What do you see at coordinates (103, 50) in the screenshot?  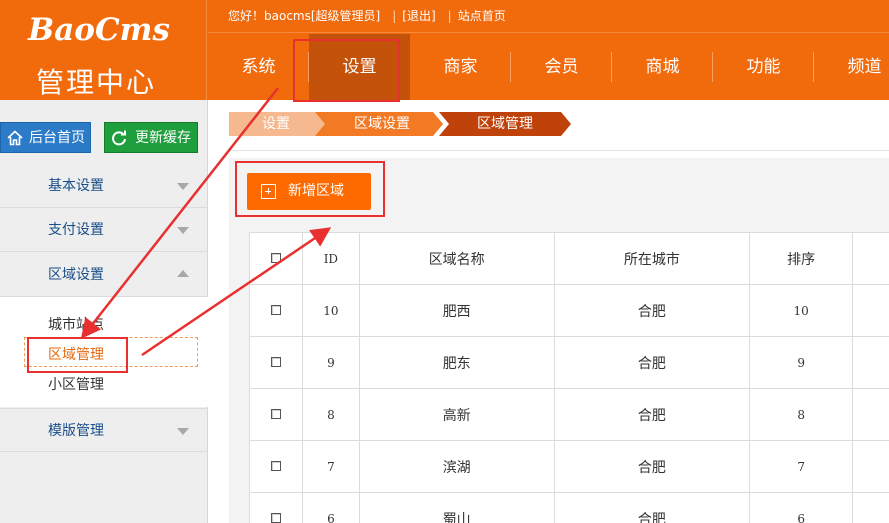 I see `logo-area: BaoCms 管理中心` at bounding box center [103, 50].